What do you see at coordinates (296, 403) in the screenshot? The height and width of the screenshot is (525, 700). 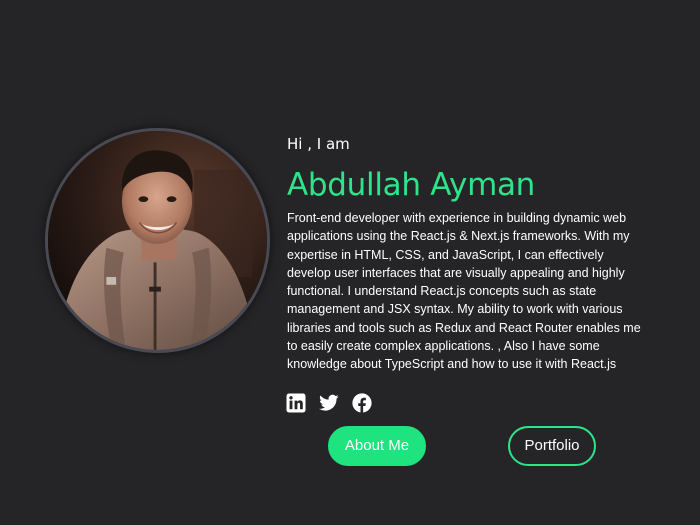 I see `linkedin-icon` at bounding box center [296, 403].